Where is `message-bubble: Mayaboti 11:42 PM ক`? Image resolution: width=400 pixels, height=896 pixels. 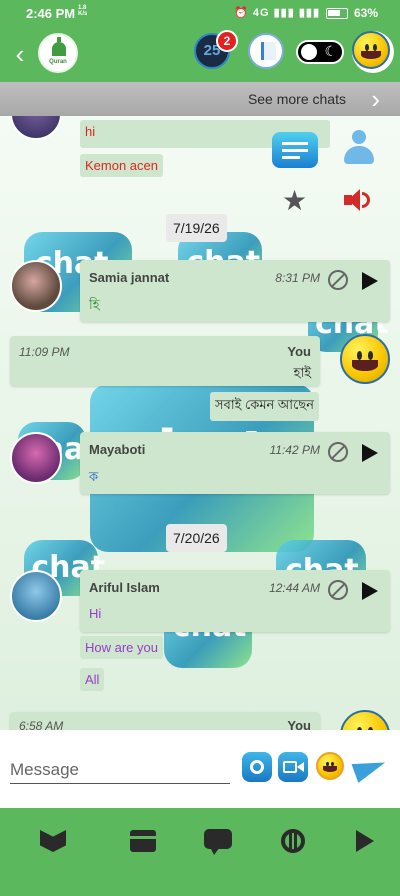 message-bubble: Mayaboti 11:42 PM ক is located at coordinates (235, 463).